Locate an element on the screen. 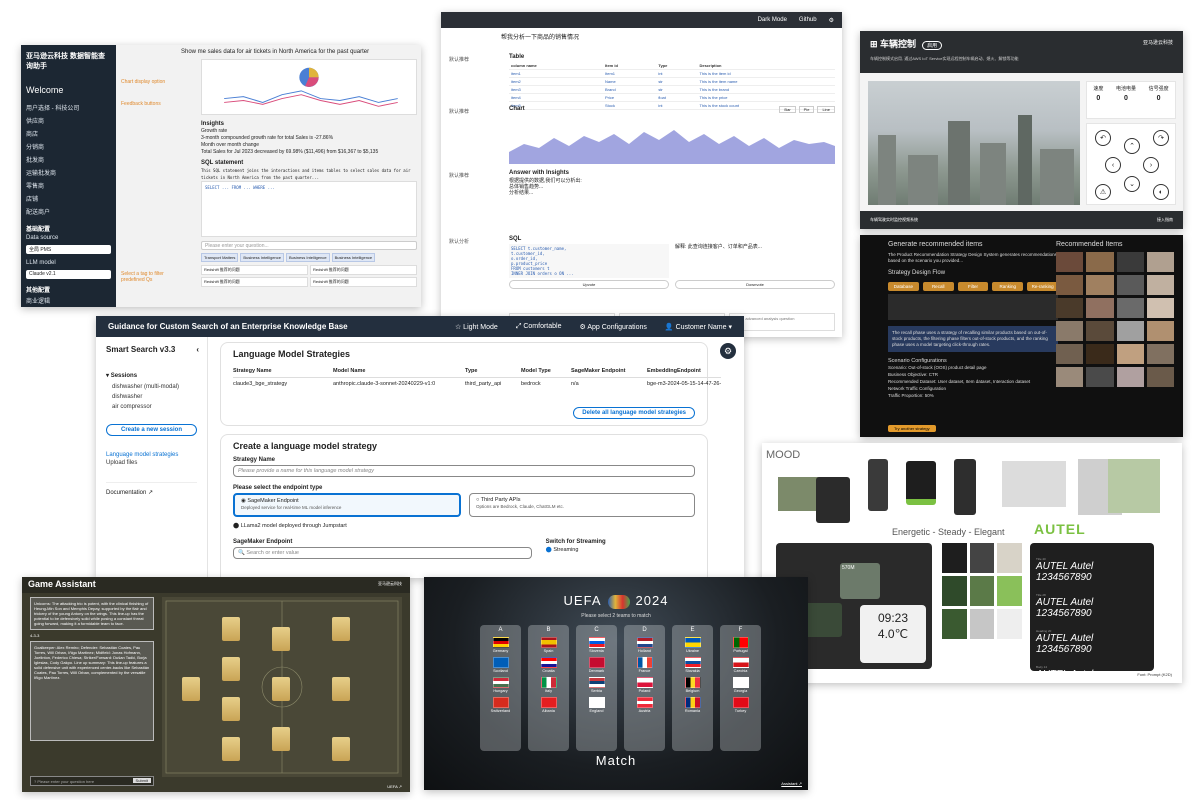  team-option: Germany is located at coordinates (500, 645).